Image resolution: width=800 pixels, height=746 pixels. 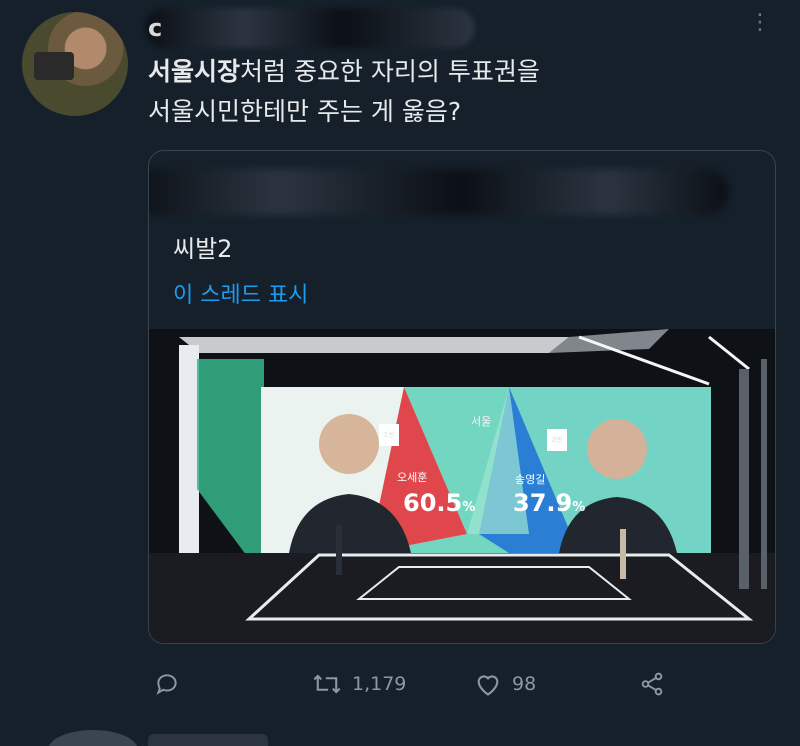 I want to click on tweet-text-line1: 처럼 중요한 자리의 투표권을, so click(x=390, y=71).